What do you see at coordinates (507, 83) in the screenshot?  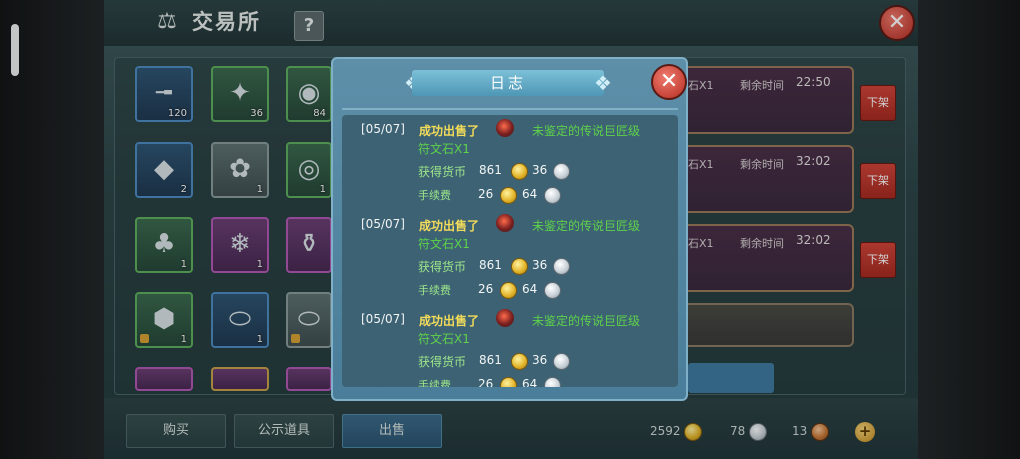 I see `log-title: 日志` at bounding box center [507, 83].